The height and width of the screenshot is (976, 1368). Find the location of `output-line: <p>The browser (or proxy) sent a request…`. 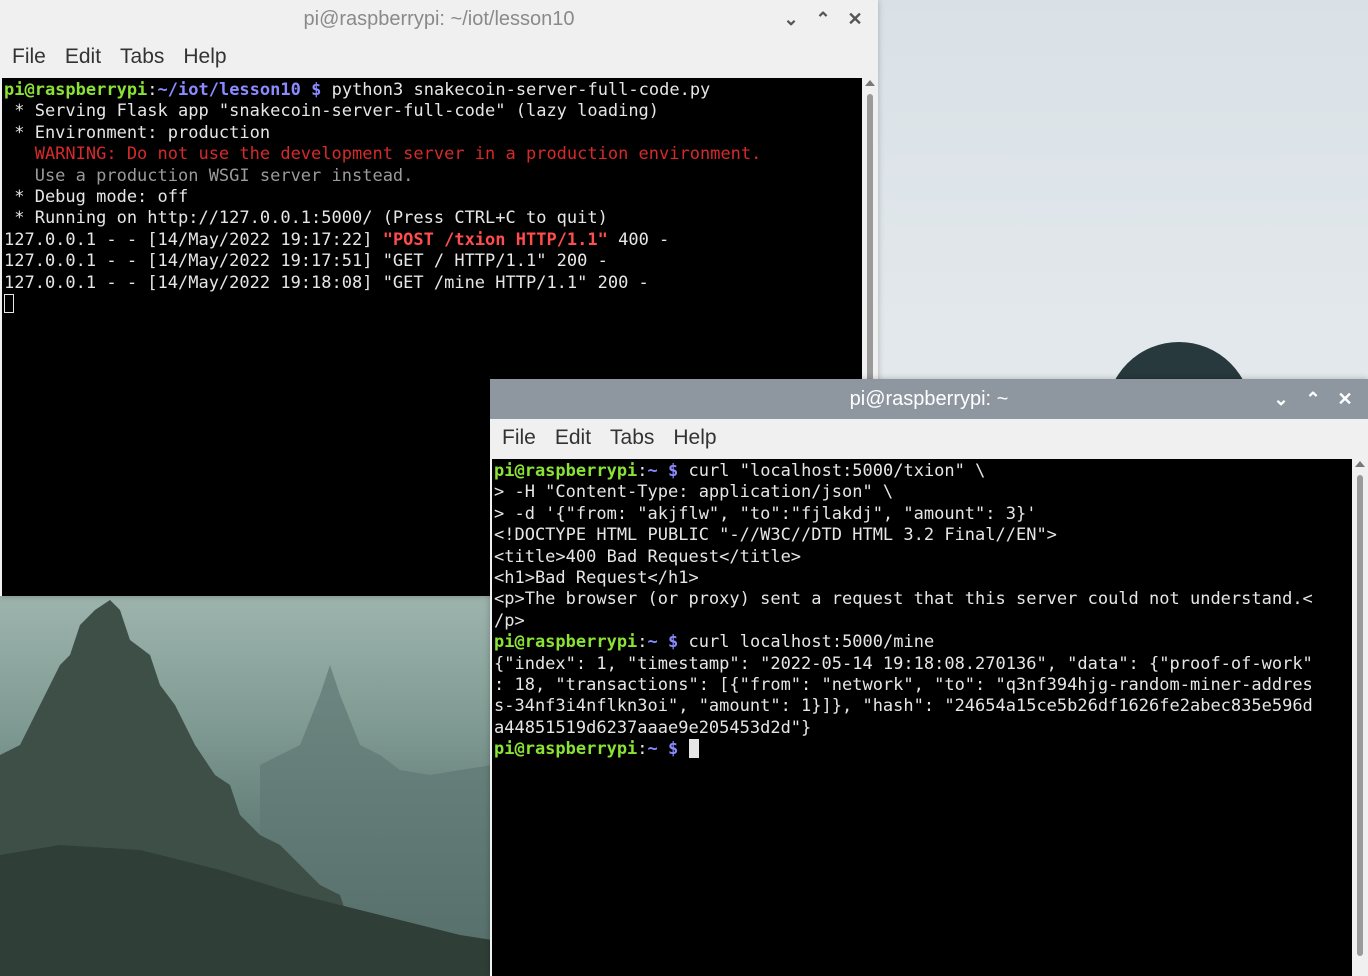

output-line: <p>The browser (or proxy) sent a request… is located at coordinates (903, 599).